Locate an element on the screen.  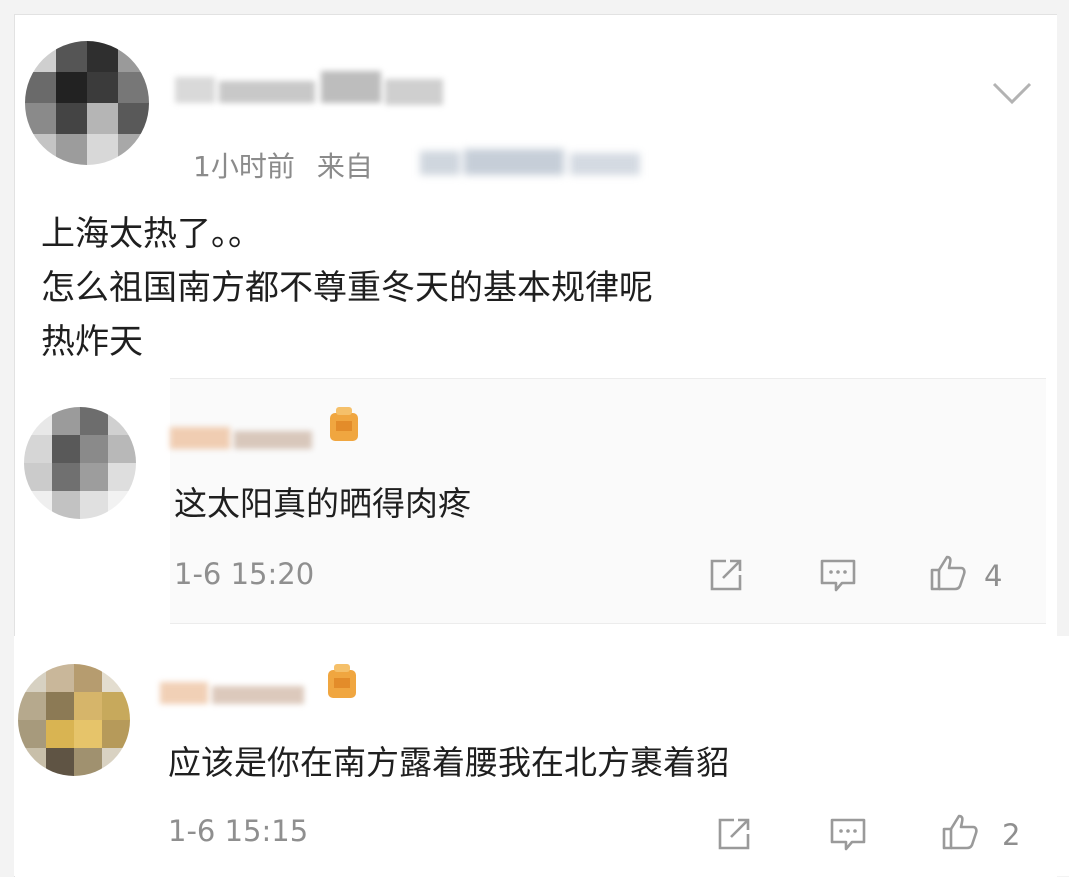
reply-time: 1-6 15:15 is located at coordinates (238, 831).